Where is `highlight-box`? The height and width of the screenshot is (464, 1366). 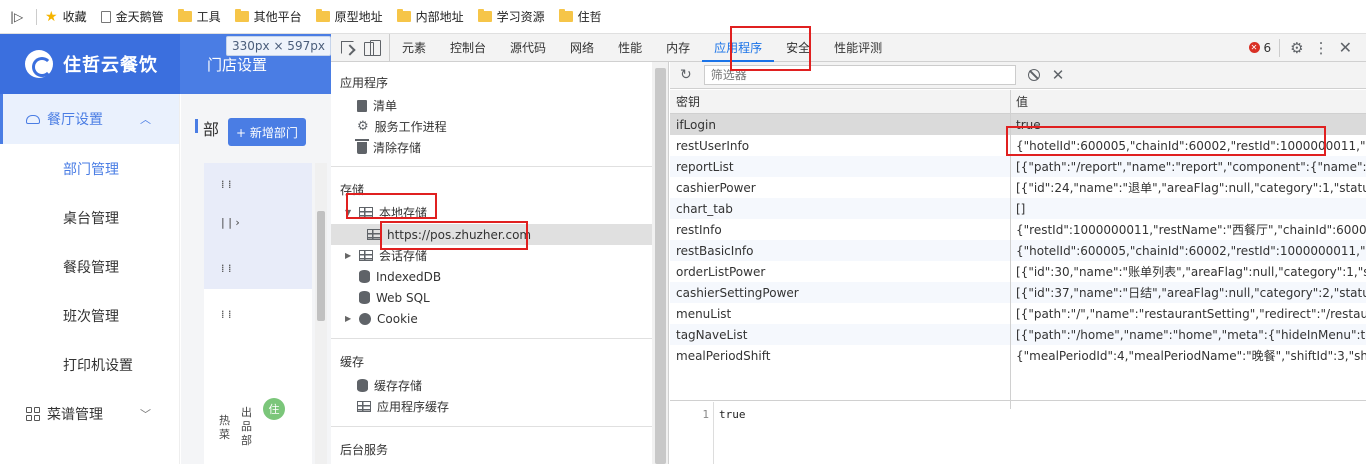 highlight-box is located at coordinates (454, 235).